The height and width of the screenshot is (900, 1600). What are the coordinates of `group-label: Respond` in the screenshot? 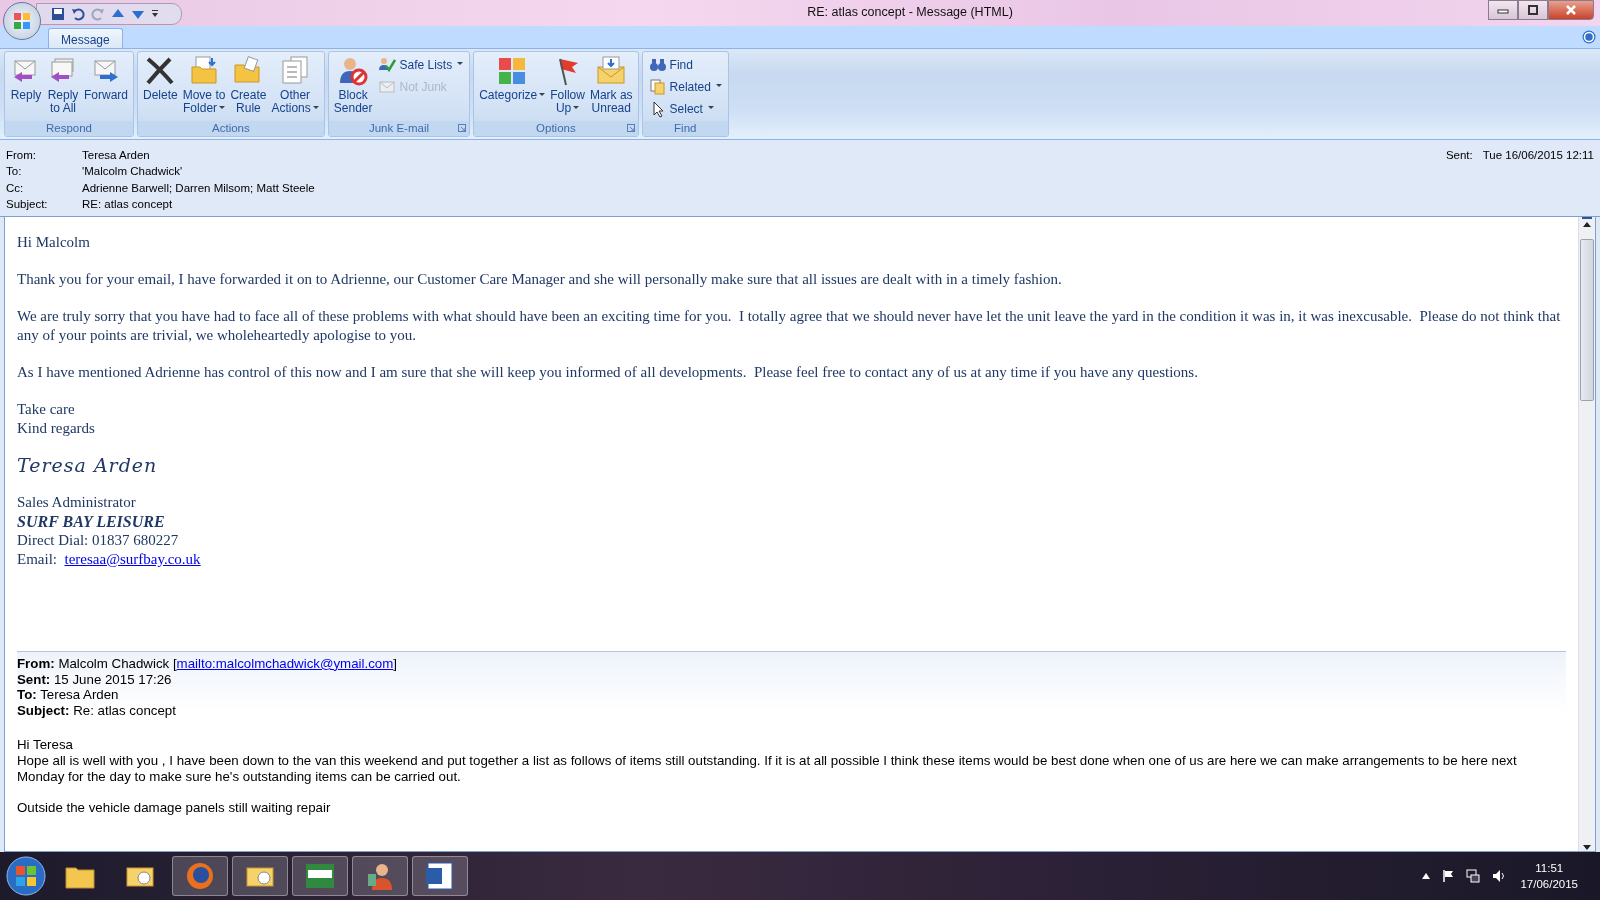 It's located at (69, 128).